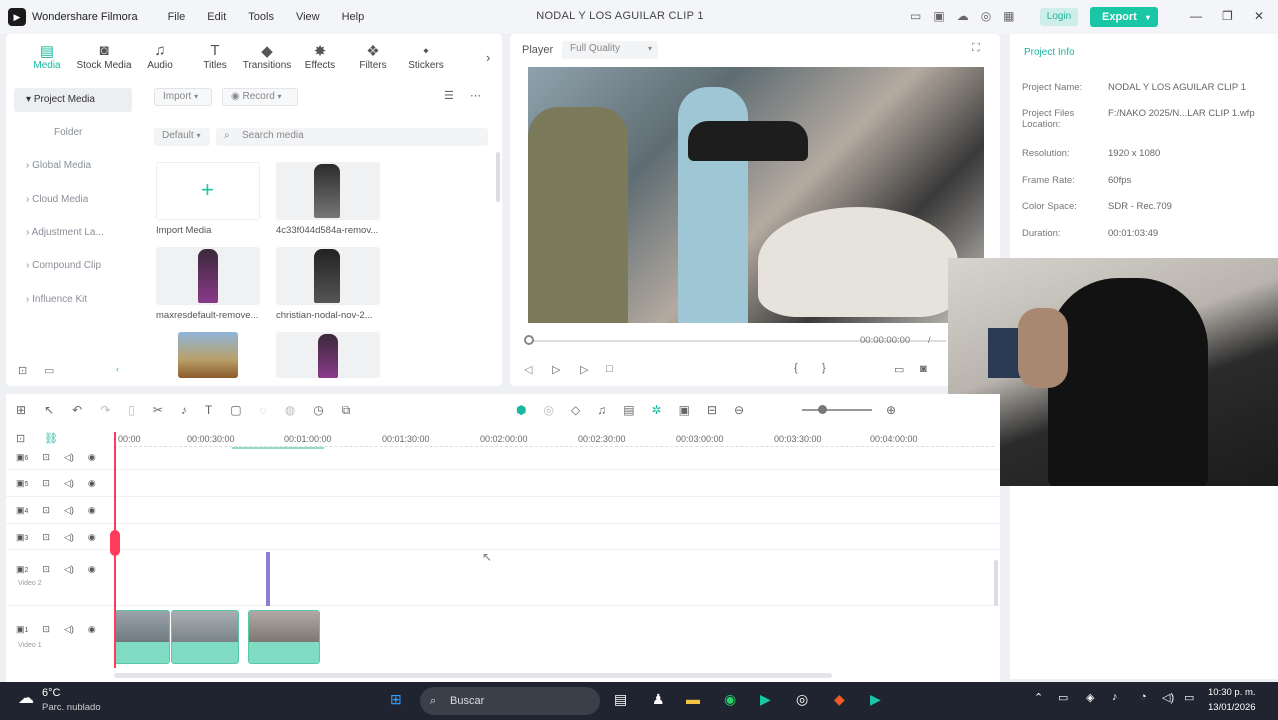 This screenshot has height=720, width=1278. I want to click on render-icon: ⬢, so click(521, 410).